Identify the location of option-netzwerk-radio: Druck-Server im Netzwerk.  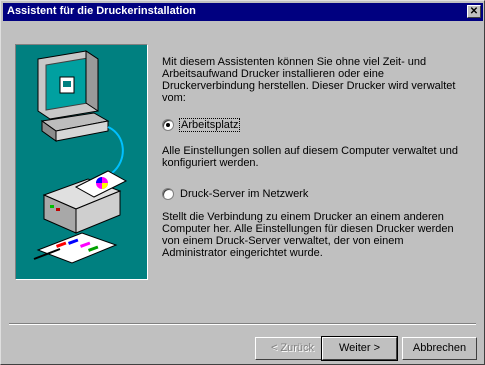
(235, 194).